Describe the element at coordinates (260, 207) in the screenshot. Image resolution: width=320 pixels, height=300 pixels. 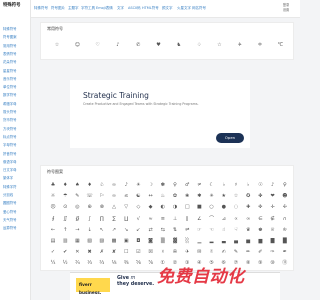
I see `symbol-art-cell: ✜` at that location.